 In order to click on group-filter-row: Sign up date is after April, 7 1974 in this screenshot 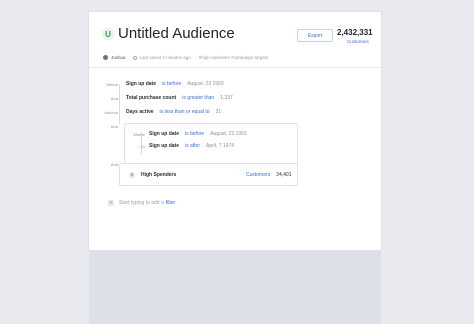, I will do `click(191, 146)`.